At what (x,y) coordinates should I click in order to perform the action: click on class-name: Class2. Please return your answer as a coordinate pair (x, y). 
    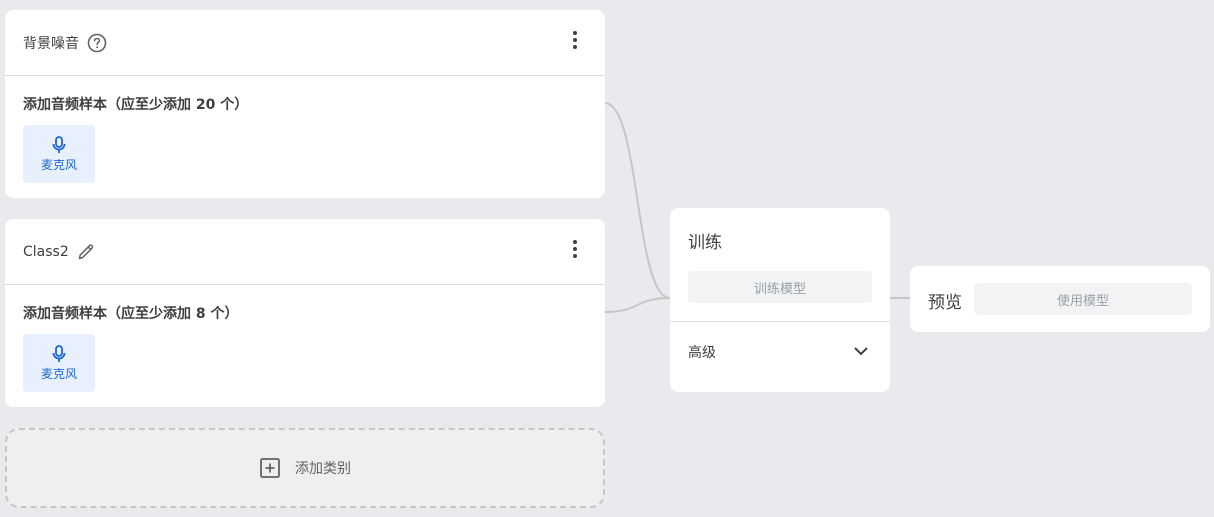
    Looking at the image, I should click on (46, 252).